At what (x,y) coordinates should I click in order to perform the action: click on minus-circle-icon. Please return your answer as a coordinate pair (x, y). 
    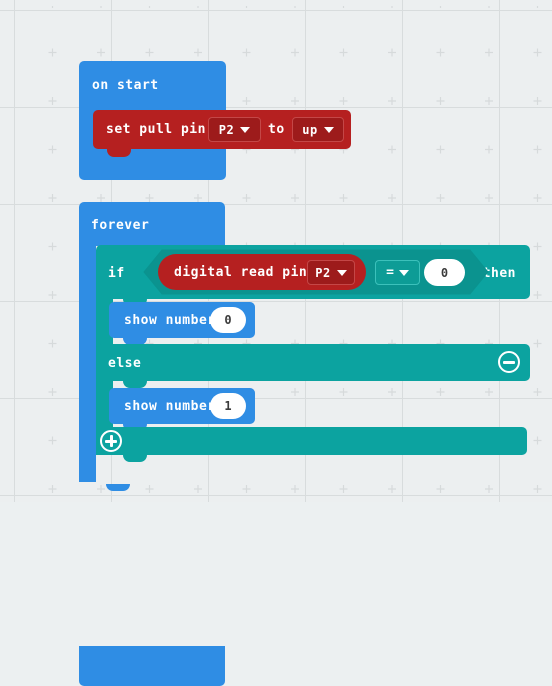
    Looking at the image, I should click on (509, 362).